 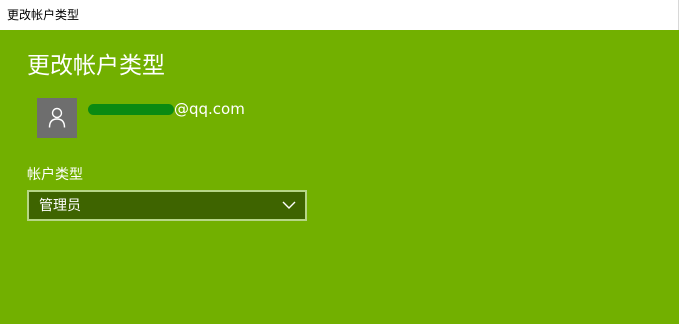 I want to click on window-title: 更改帐户类型, so click(x=43, y=15).